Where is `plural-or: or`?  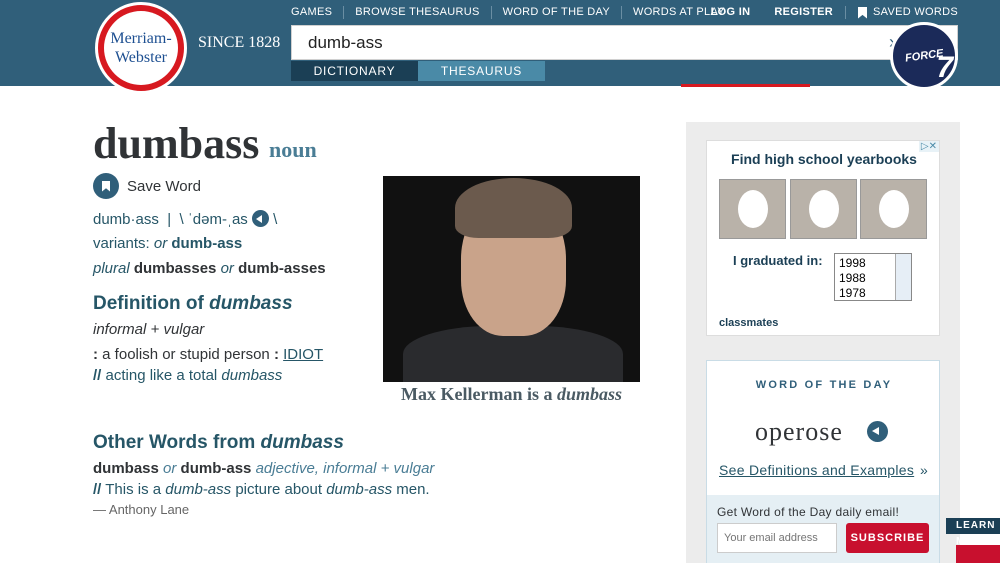
plural-or: or is located at coordinates (227, 268).